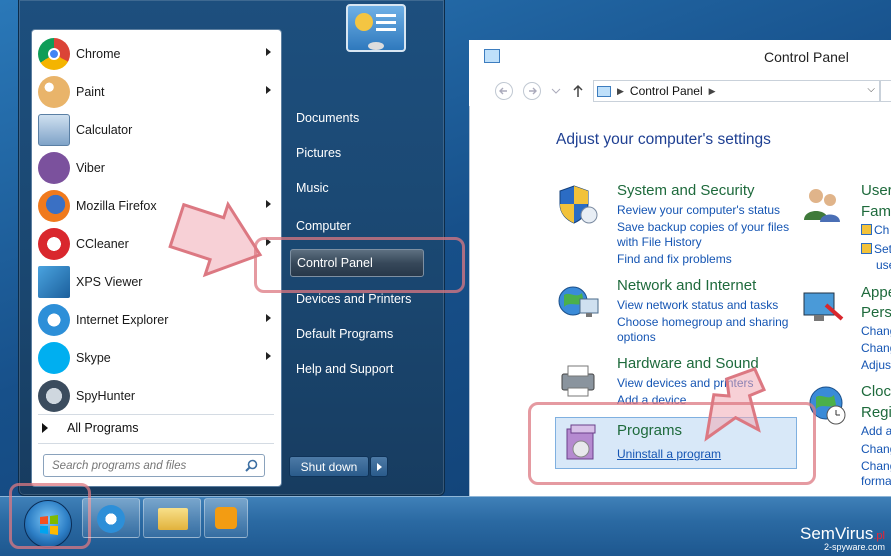 The width and height of the screenshot is (891, 556). What do you see at coordinates (871, 89) in the screenshot?
I see `address-dropdown-icon: ⌵` at bounding box center [871, 89].